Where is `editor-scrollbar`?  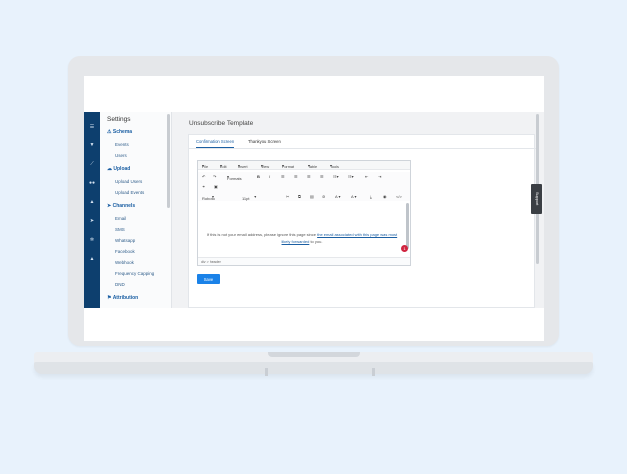 editor-scrollbar is located at coordinates (407, 226).